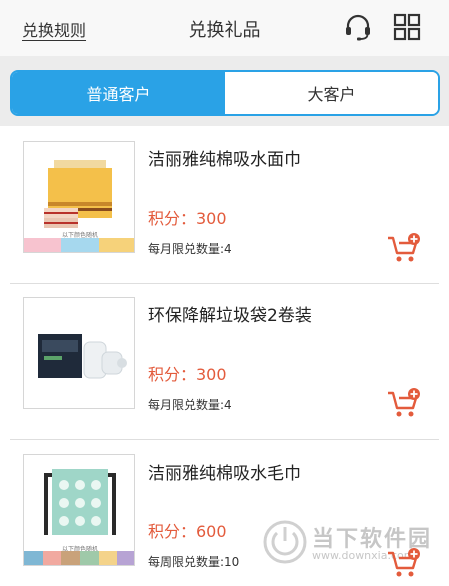  I want to click on product-points: 积分：600, so click(187, 531).